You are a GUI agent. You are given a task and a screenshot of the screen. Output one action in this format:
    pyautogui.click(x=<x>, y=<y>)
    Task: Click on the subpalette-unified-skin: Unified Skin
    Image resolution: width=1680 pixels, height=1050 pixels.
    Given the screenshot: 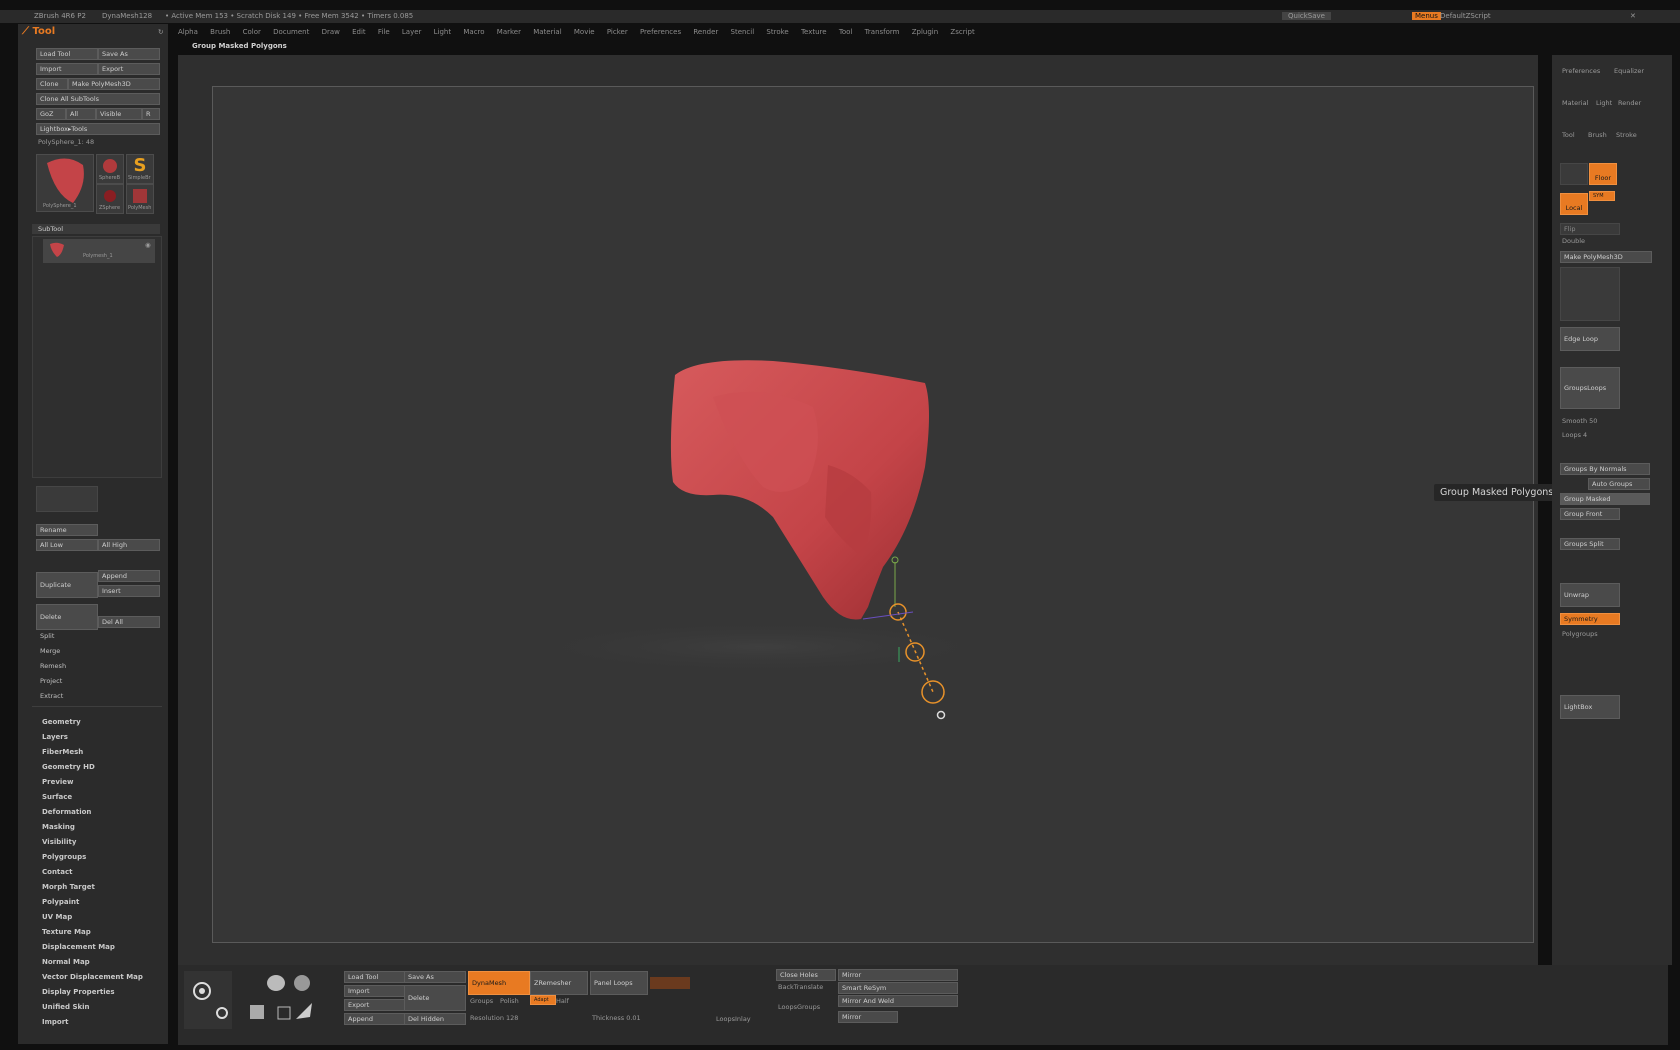 What is the action you would take?
    pyautogui.click(x=66, y=1007)
    